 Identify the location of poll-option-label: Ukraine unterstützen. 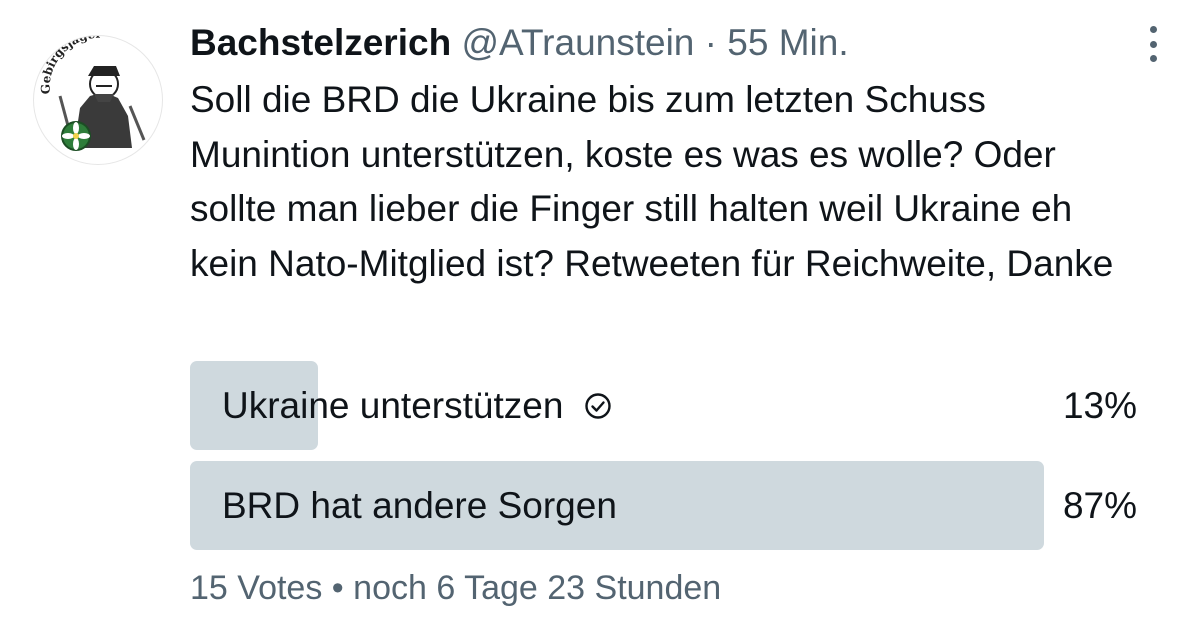
(393, 405).